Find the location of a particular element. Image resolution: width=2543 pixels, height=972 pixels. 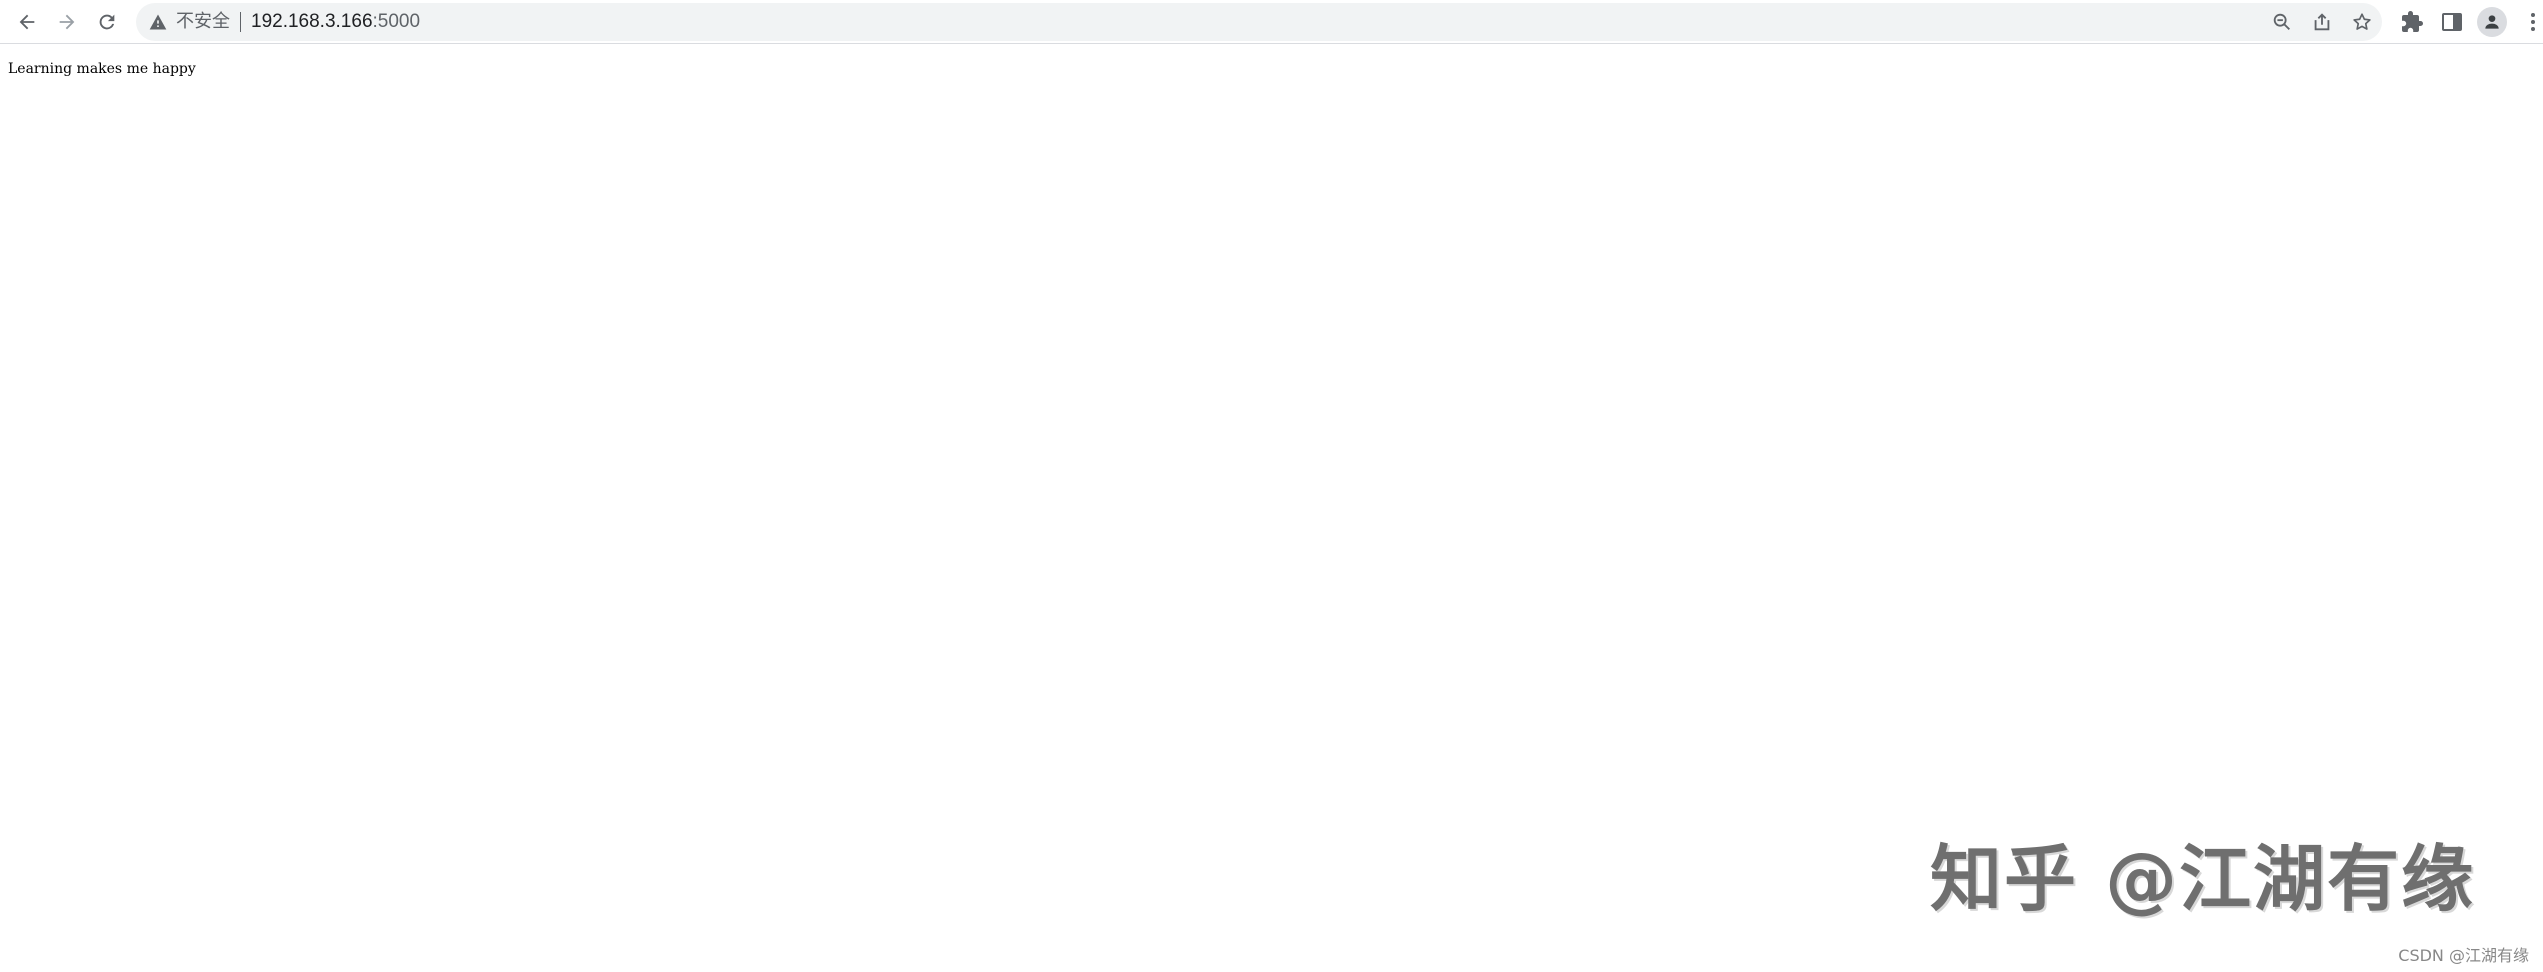

url-host: 192.168.3.166 is located at coordinates (312, 21).